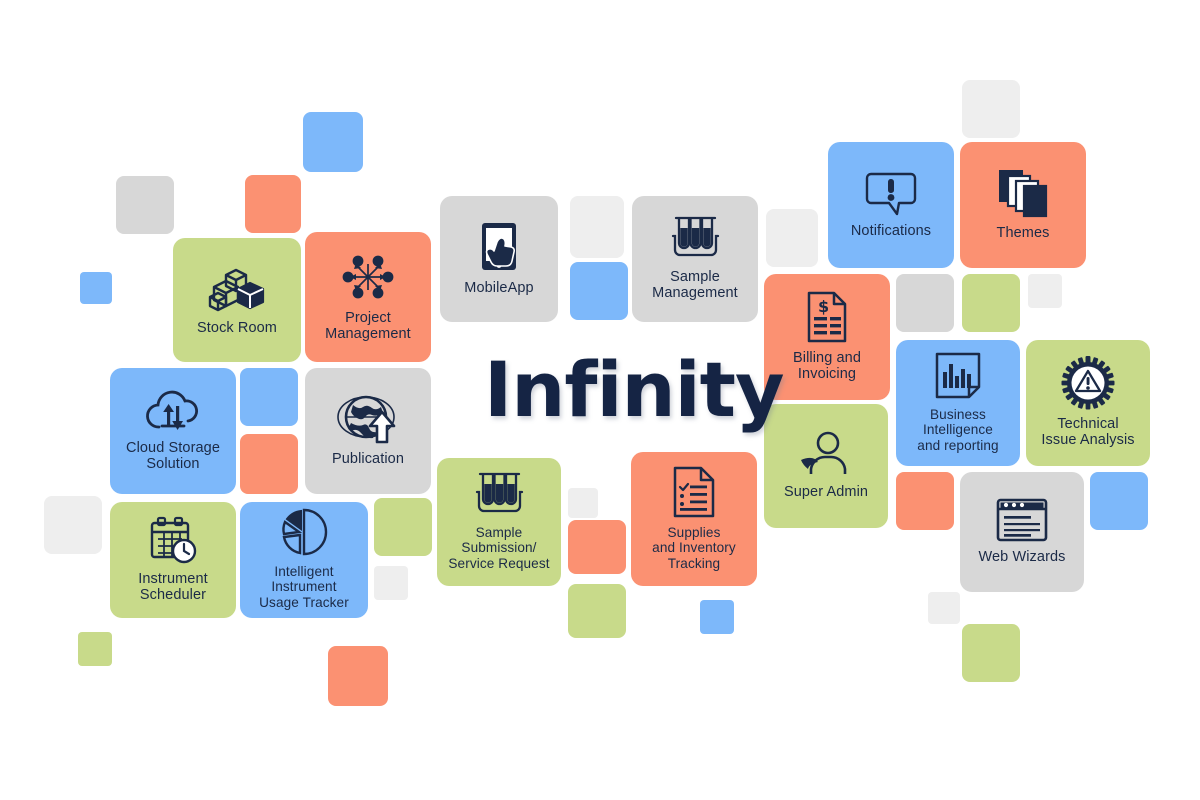 Image resolution: width=1200 pixels, height=800 pixels. Describe the element at coordinates (1022, 520) in the screenshot. I see `browser-window-icon` at that location.